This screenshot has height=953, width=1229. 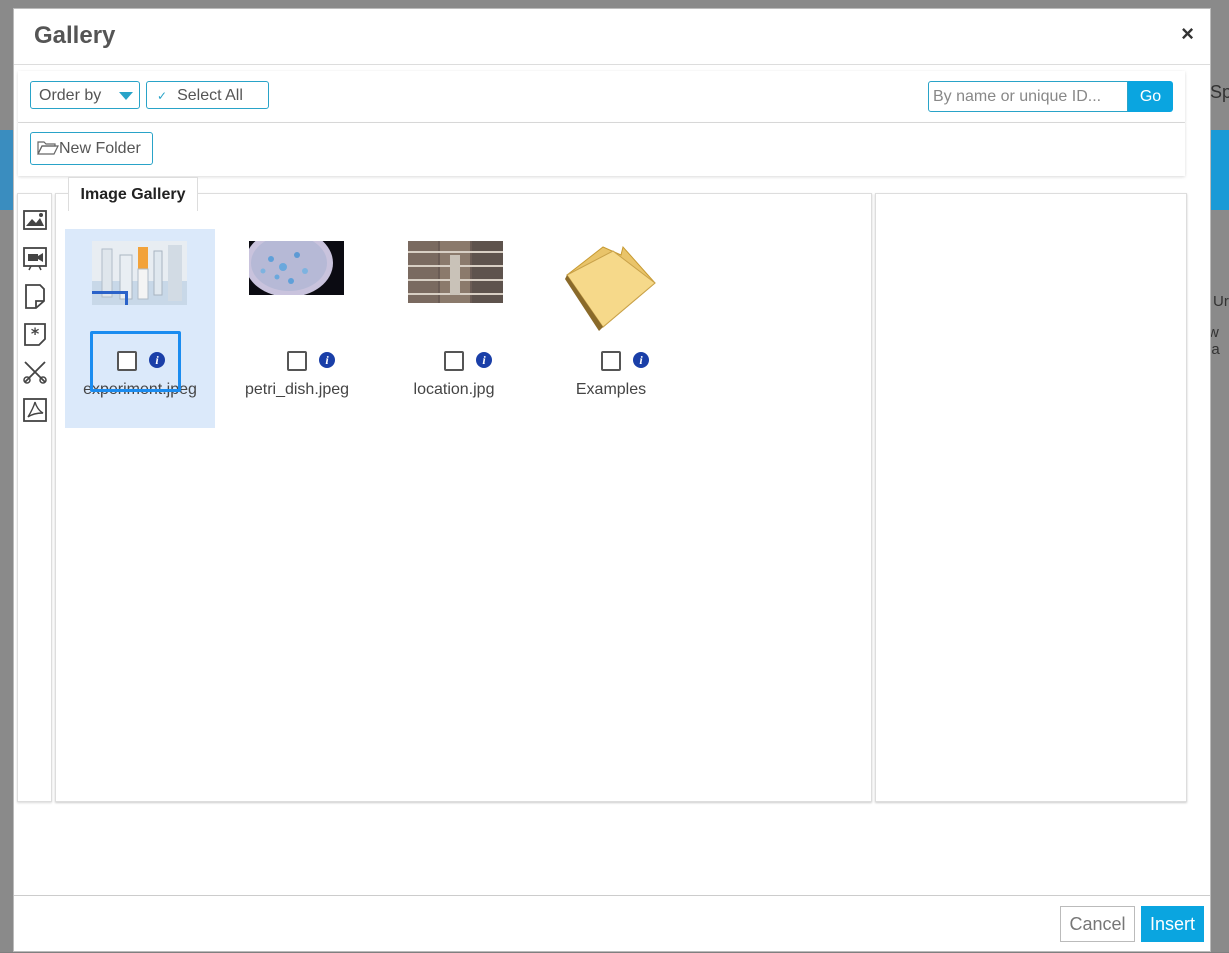 I want to click on gallery-item: i petri_dish.jpeg, so click(x=297, y=328).